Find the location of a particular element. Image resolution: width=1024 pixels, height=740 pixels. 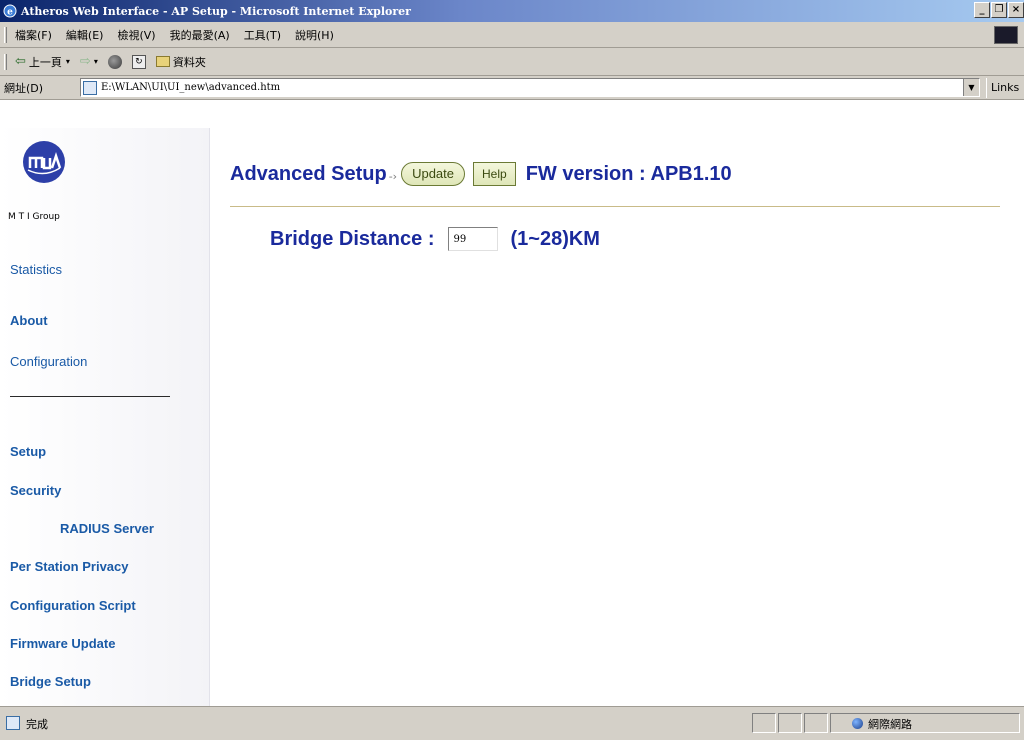

menu-tools: 工具(T) is located at coordinates (262, 35).